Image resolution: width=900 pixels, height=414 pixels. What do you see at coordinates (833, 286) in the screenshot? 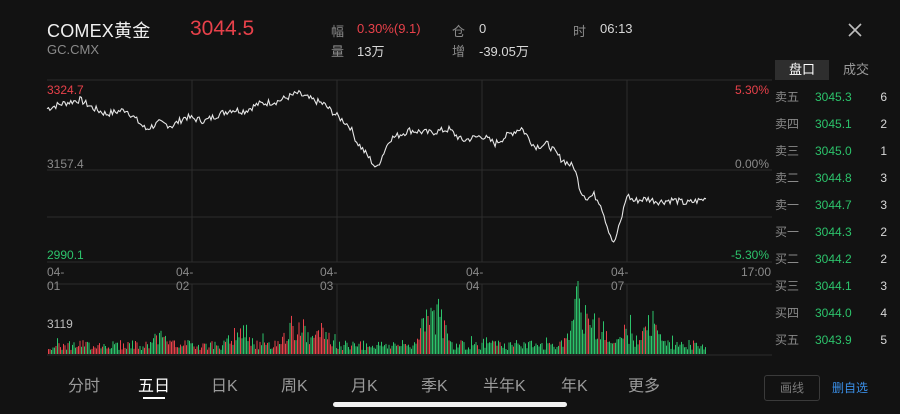
I see `level-price: 3044.1` at bounding box center [833, 286].